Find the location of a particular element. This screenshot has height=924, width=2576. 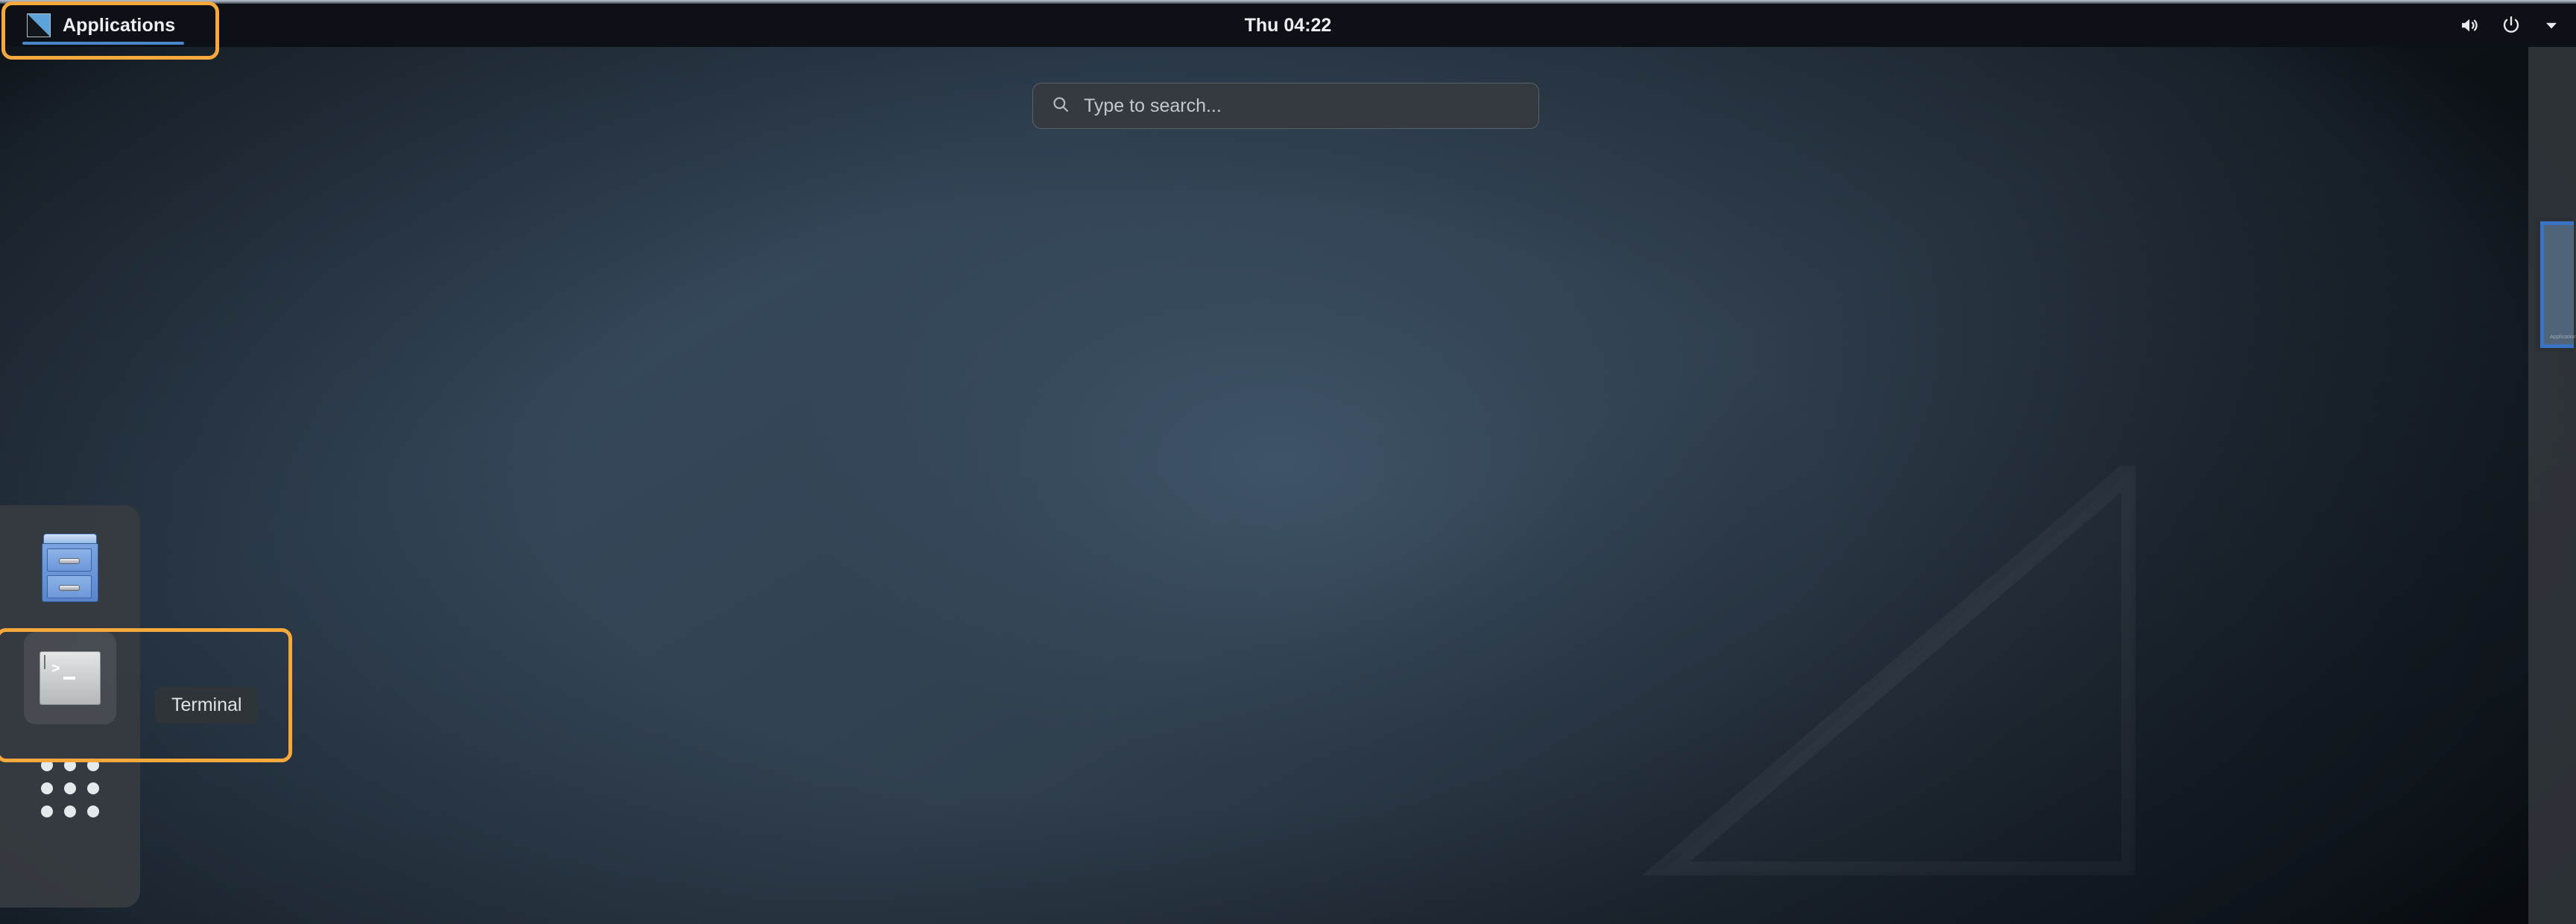

dock-item-terminal: > is located at coordinates (70, 678).